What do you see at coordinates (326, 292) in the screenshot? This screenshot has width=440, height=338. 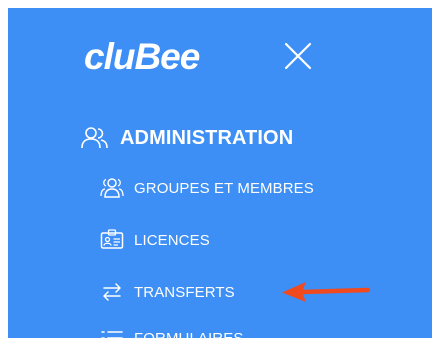 I see `annotation-arrow-icon` at bounding box center [326, 292].